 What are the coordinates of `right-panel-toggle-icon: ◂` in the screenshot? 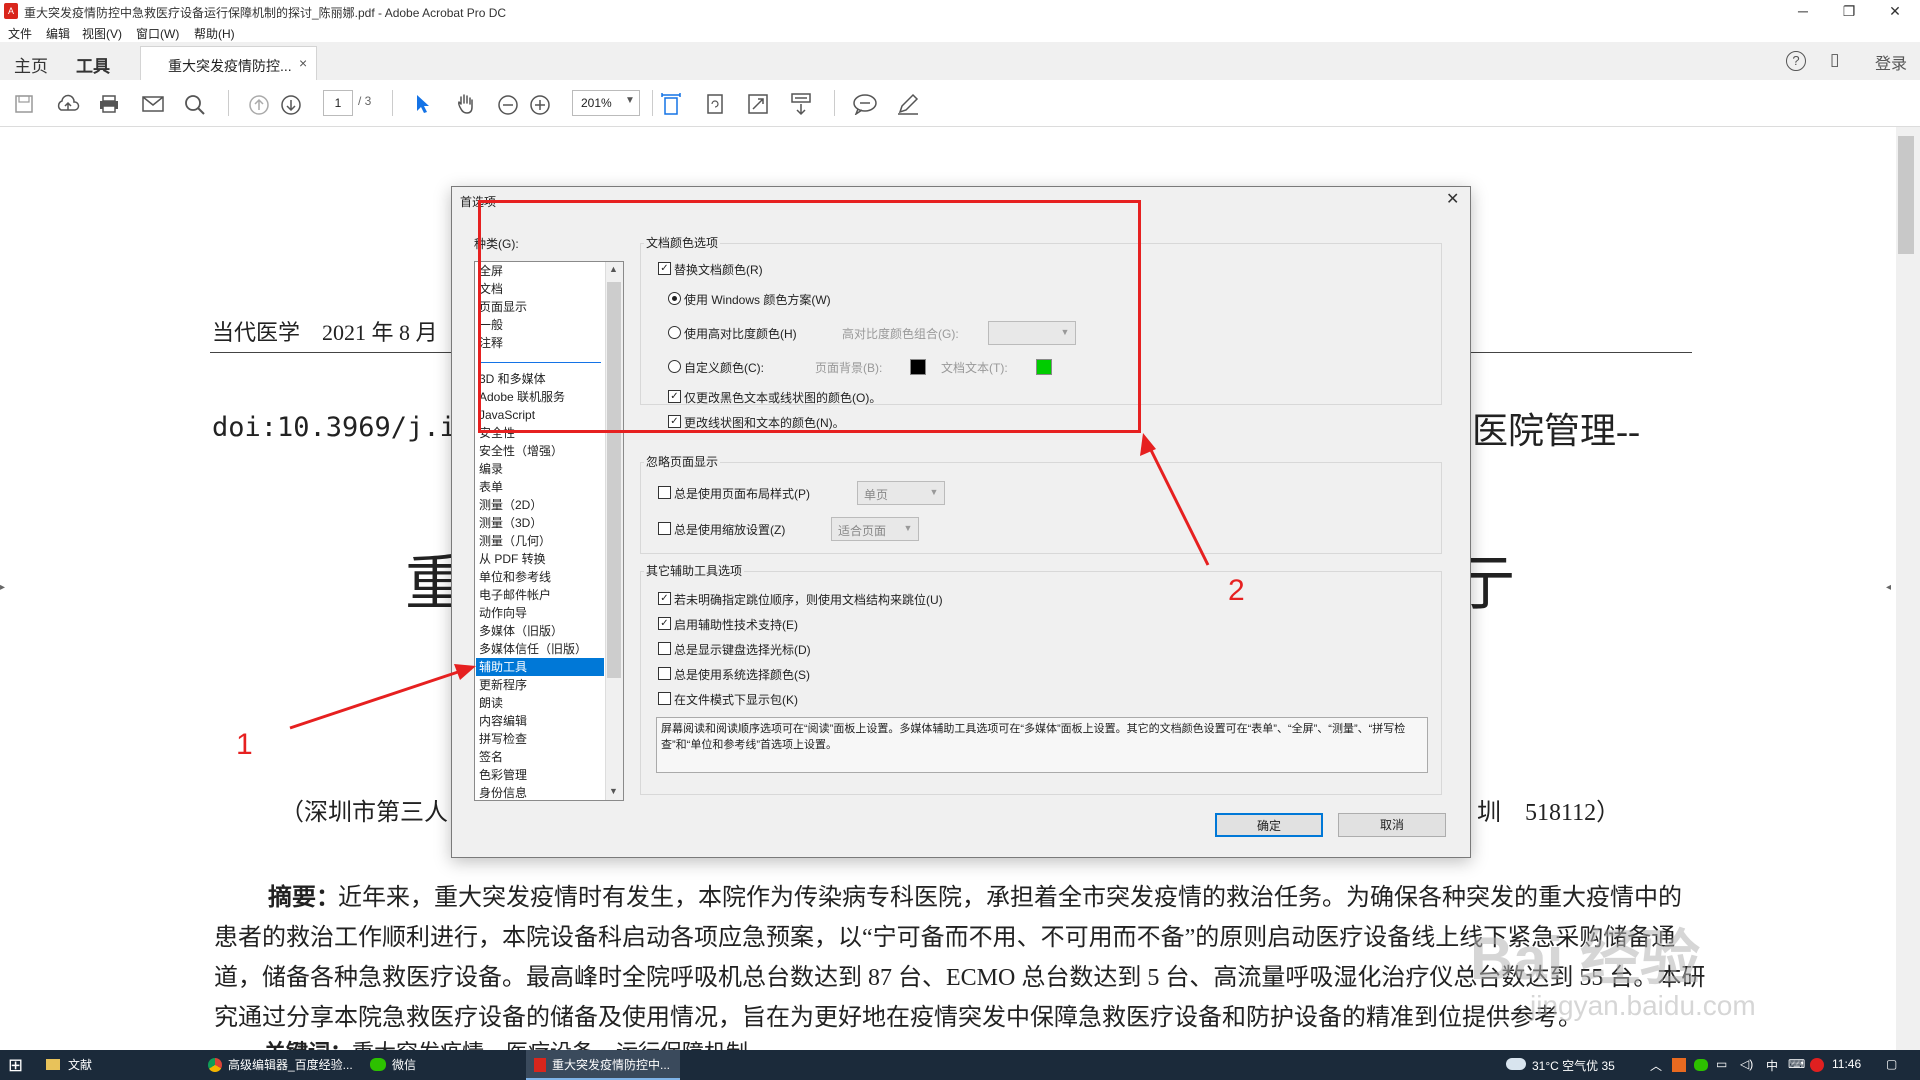 It's located at (1888, 587).